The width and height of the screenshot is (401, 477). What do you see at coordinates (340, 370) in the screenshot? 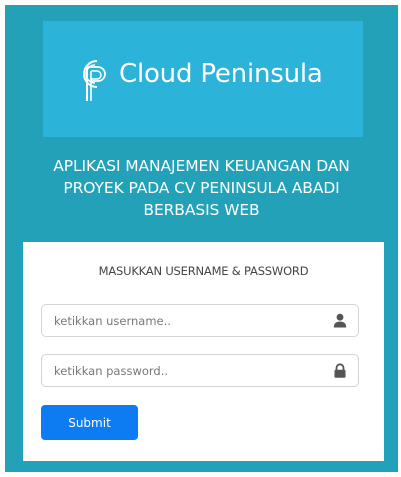
I see `lock-icon` at bounding box center [340, 370].